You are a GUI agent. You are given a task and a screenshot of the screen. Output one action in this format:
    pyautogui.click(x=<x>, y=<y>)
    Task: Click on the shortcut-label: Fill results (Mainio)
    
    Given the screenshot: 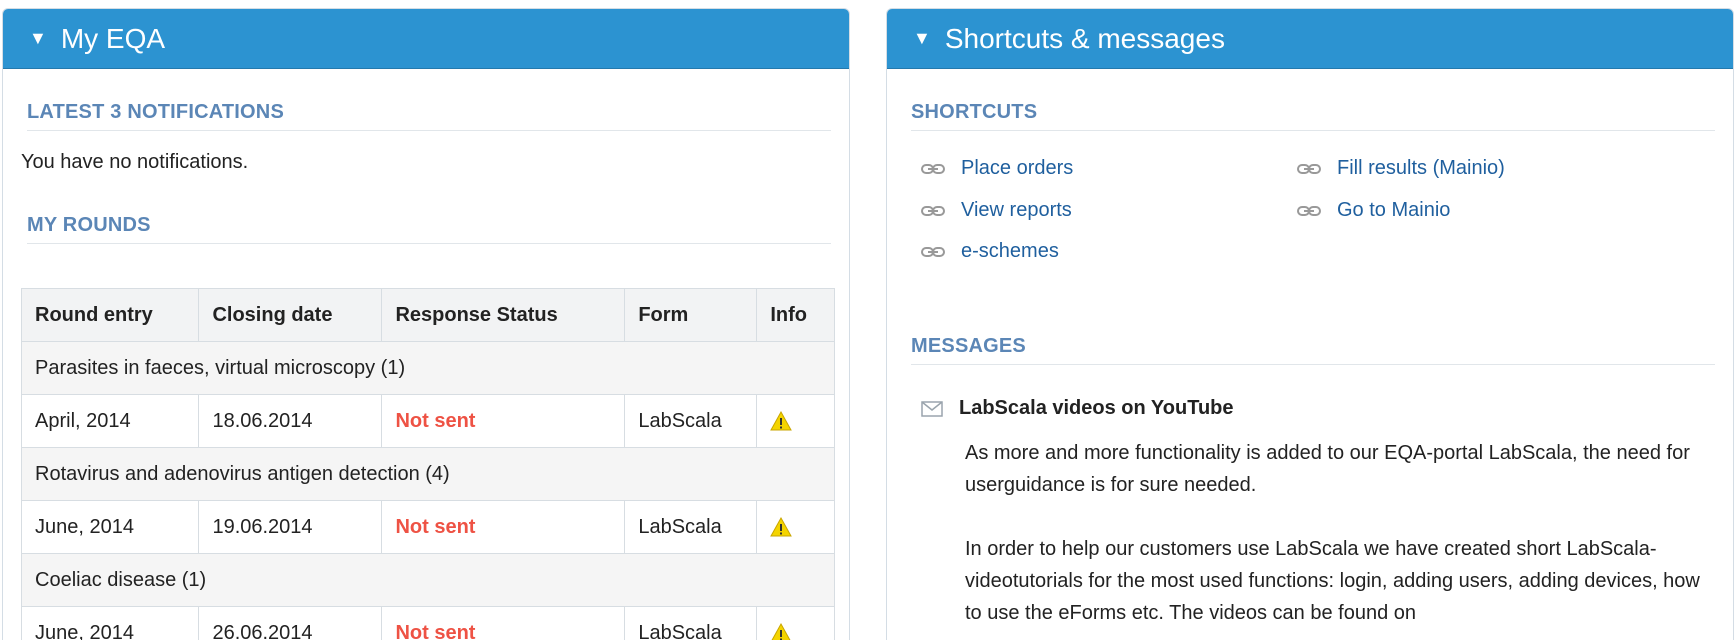 What is the action you would take?
    pyautogui.click(x=1421, y=168)
    